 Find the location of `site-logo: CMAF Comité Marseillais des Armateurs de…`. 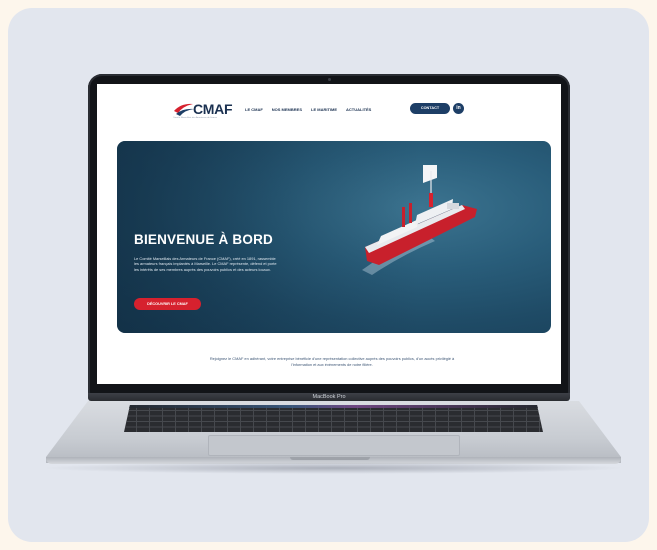

site-logo: CMAF Comité Marseillais des Armateurs de… is located at coordinates (203, 110).